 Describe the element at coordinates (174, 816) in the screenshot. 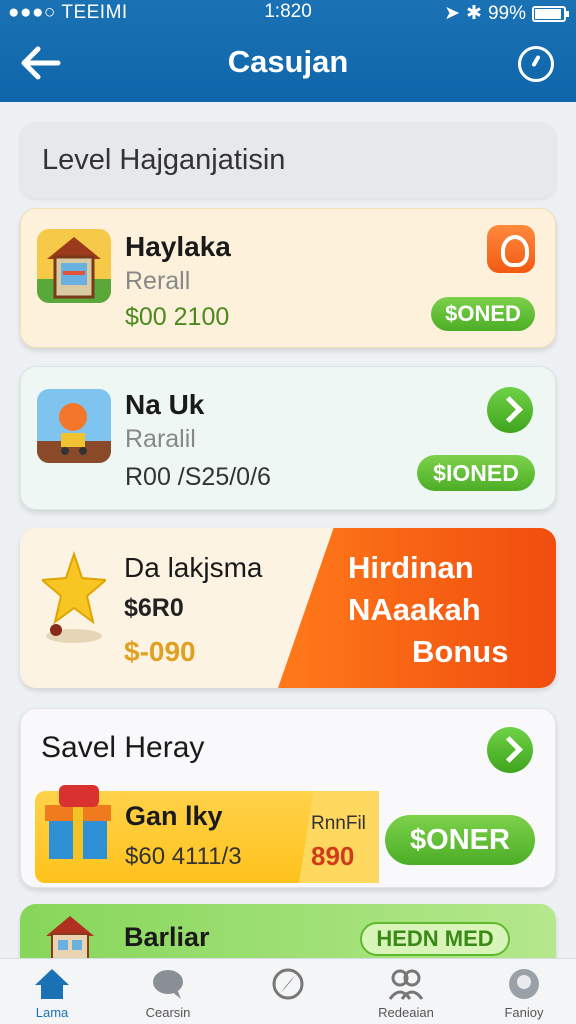

I see `offer-title: Gan lky` at that location.